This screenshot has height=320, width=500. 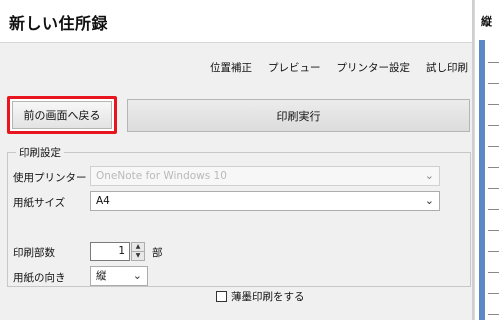 What do you see at coordinates (59, 23) in the screenshot?
I see `app-title: 新しい住所録` at bounding box center [59, 23].